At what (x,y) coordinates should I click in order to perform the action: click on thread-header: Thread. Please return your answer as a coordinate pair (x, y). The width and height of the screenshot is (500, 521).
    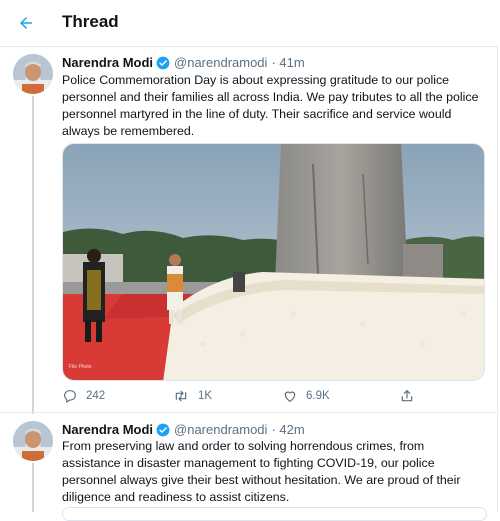
    Looking at the image, I should click on (249, 23).